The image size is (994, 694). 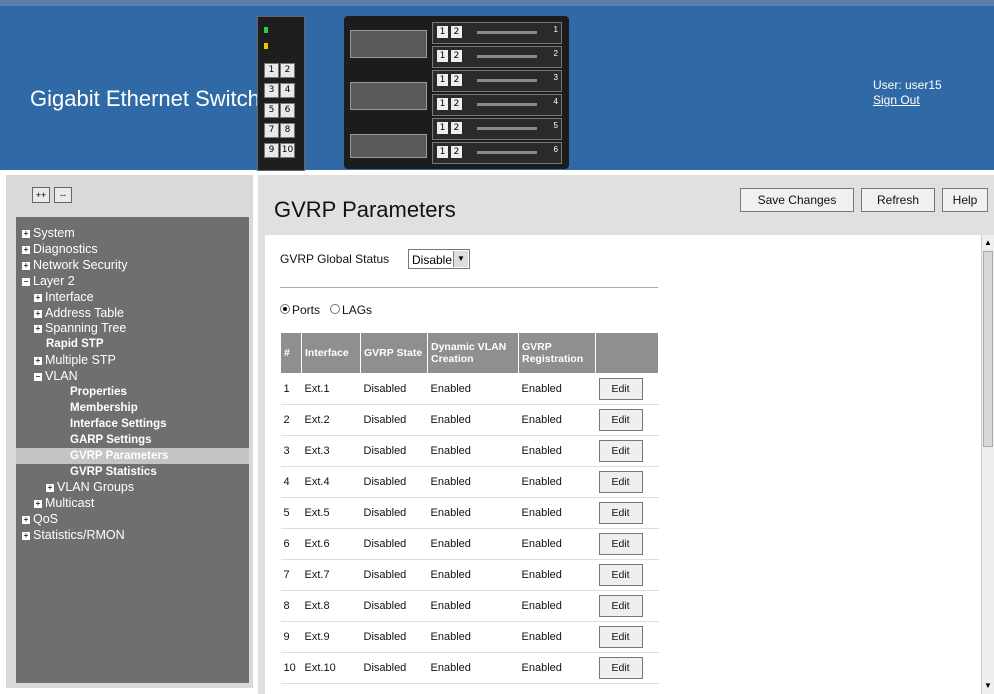 What do you see at coordinates (469, 544) in the screenshot?
I see `table-row: 6 Ext.6 Disabled Enabled Enabled Edit` at bounding box center [469, 544].